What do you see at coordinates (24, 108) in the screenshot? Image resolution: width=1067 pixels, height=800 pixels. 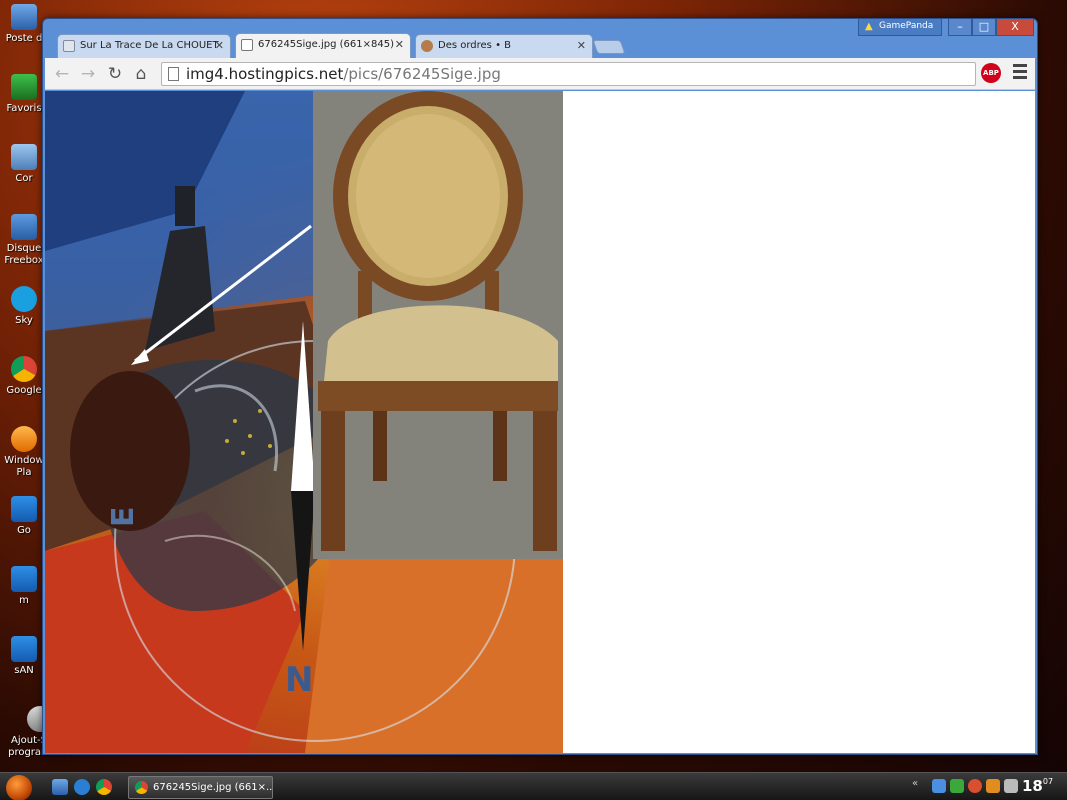 I see `desktop-icon-label: Favoris` at bounding box center [24, 108].